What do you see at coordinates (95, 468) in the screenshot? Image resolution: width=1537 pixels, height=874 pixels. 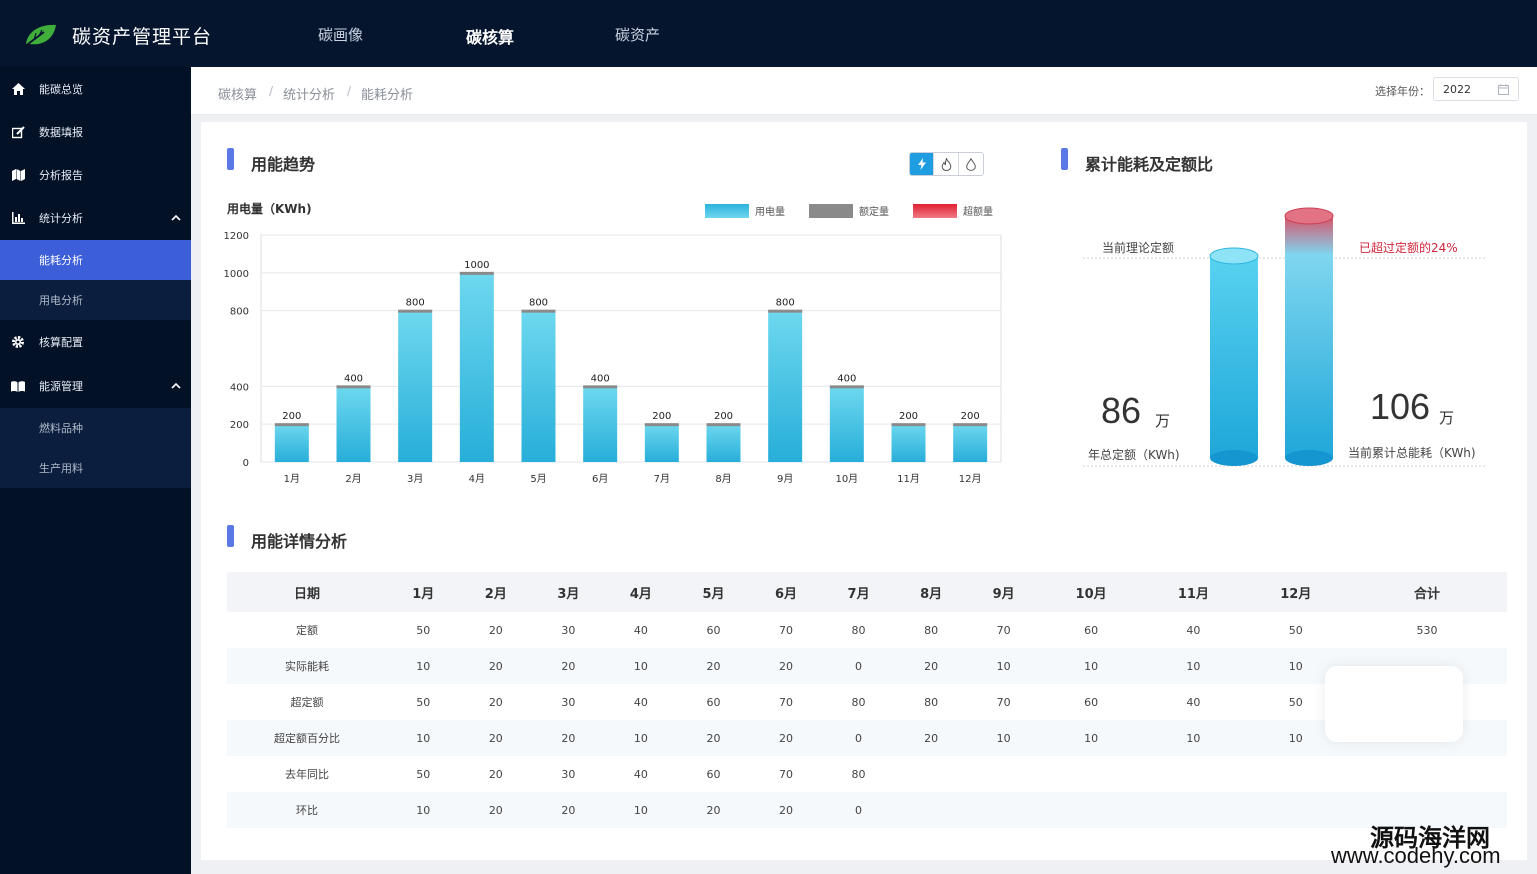 I see `sidebar-item-production-materials: 生产用料` at bounding box center [95, 468].